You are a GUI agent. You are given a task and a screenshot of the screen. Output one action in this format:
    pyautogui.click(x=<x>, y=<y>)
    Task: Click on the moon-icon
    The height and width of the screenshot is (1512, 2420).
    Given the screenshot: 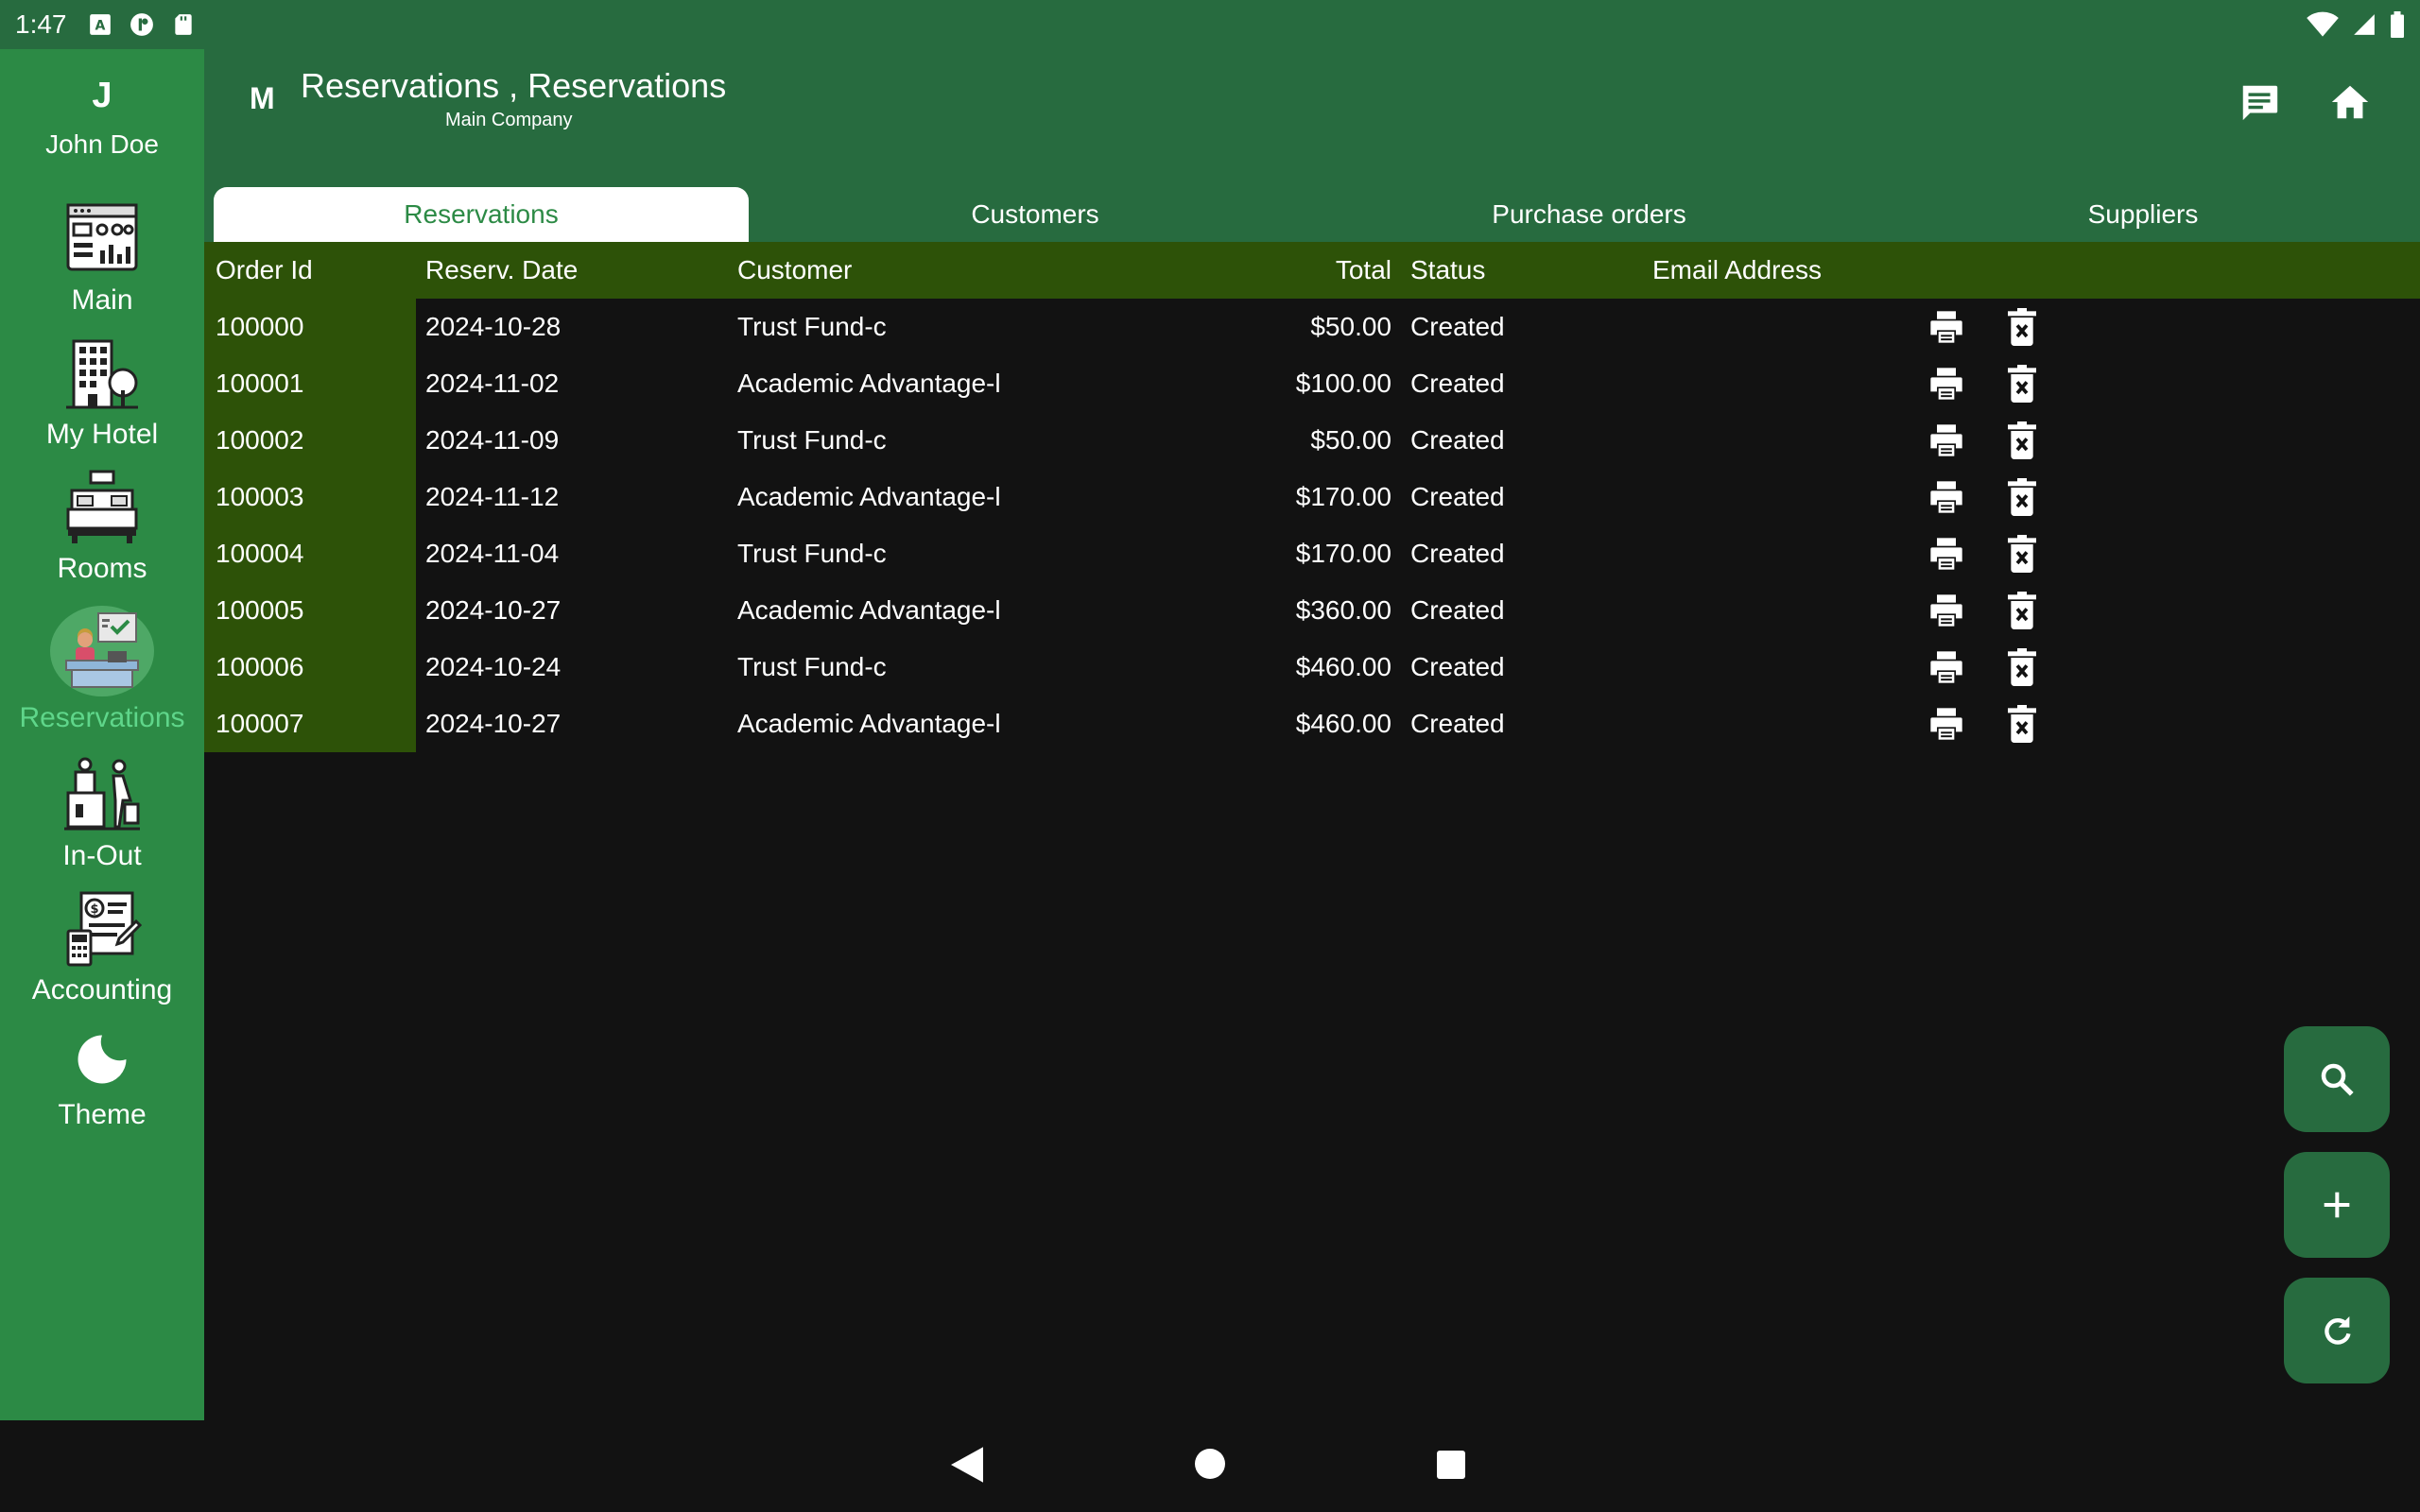 What is the action you would take?
    pyautogui.click(x=103, y=1059)
    